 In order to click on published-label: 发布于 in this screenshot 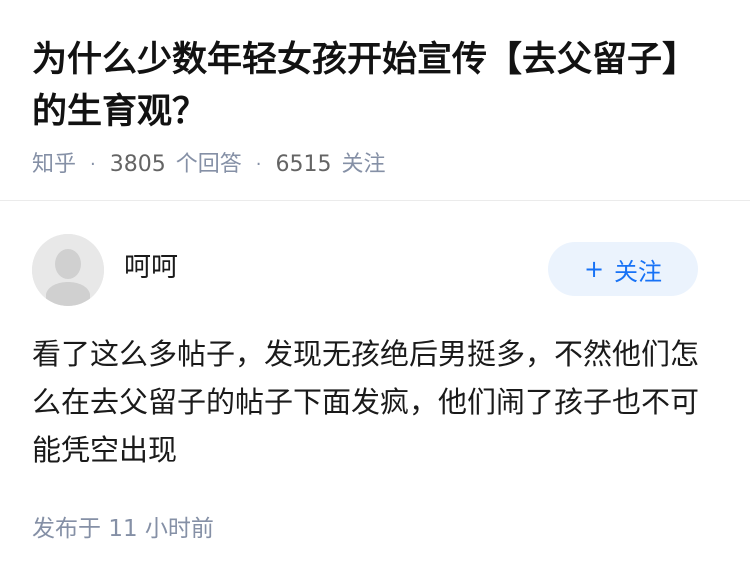, I will do `click(66, 529)`.